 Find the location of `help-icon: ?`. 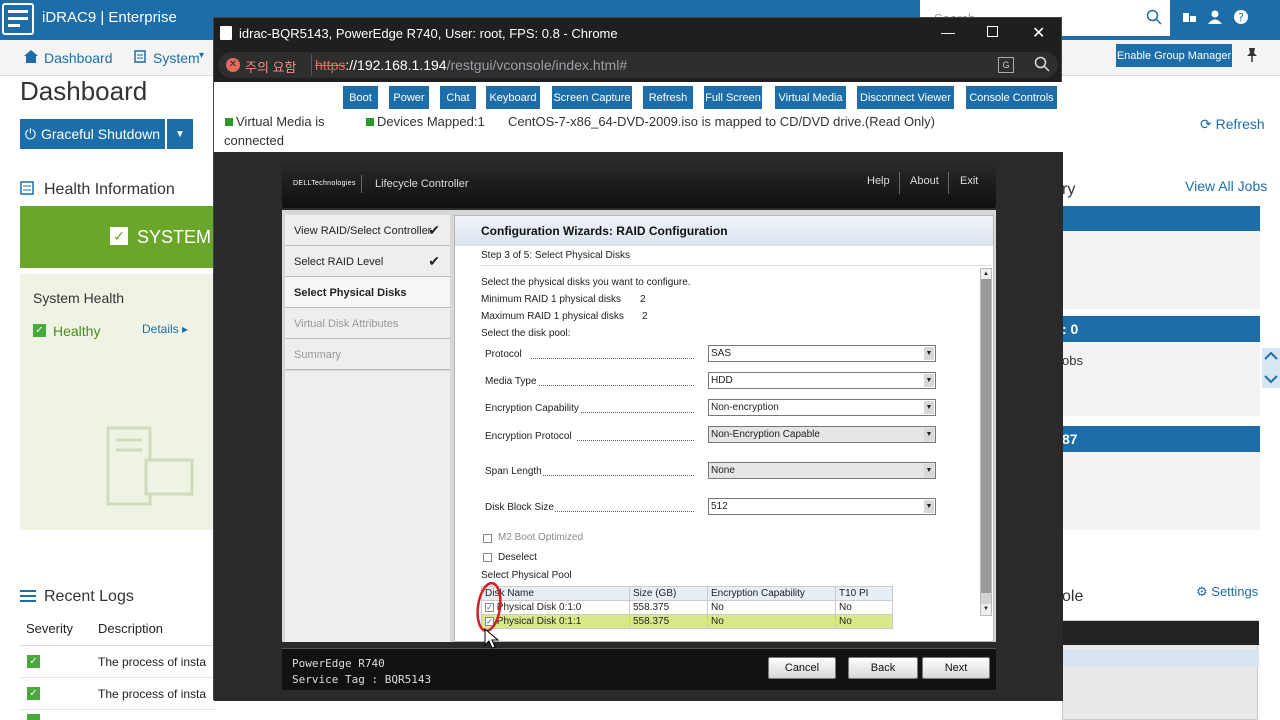

help-icon: ? is located at coordinates (1241, 17).